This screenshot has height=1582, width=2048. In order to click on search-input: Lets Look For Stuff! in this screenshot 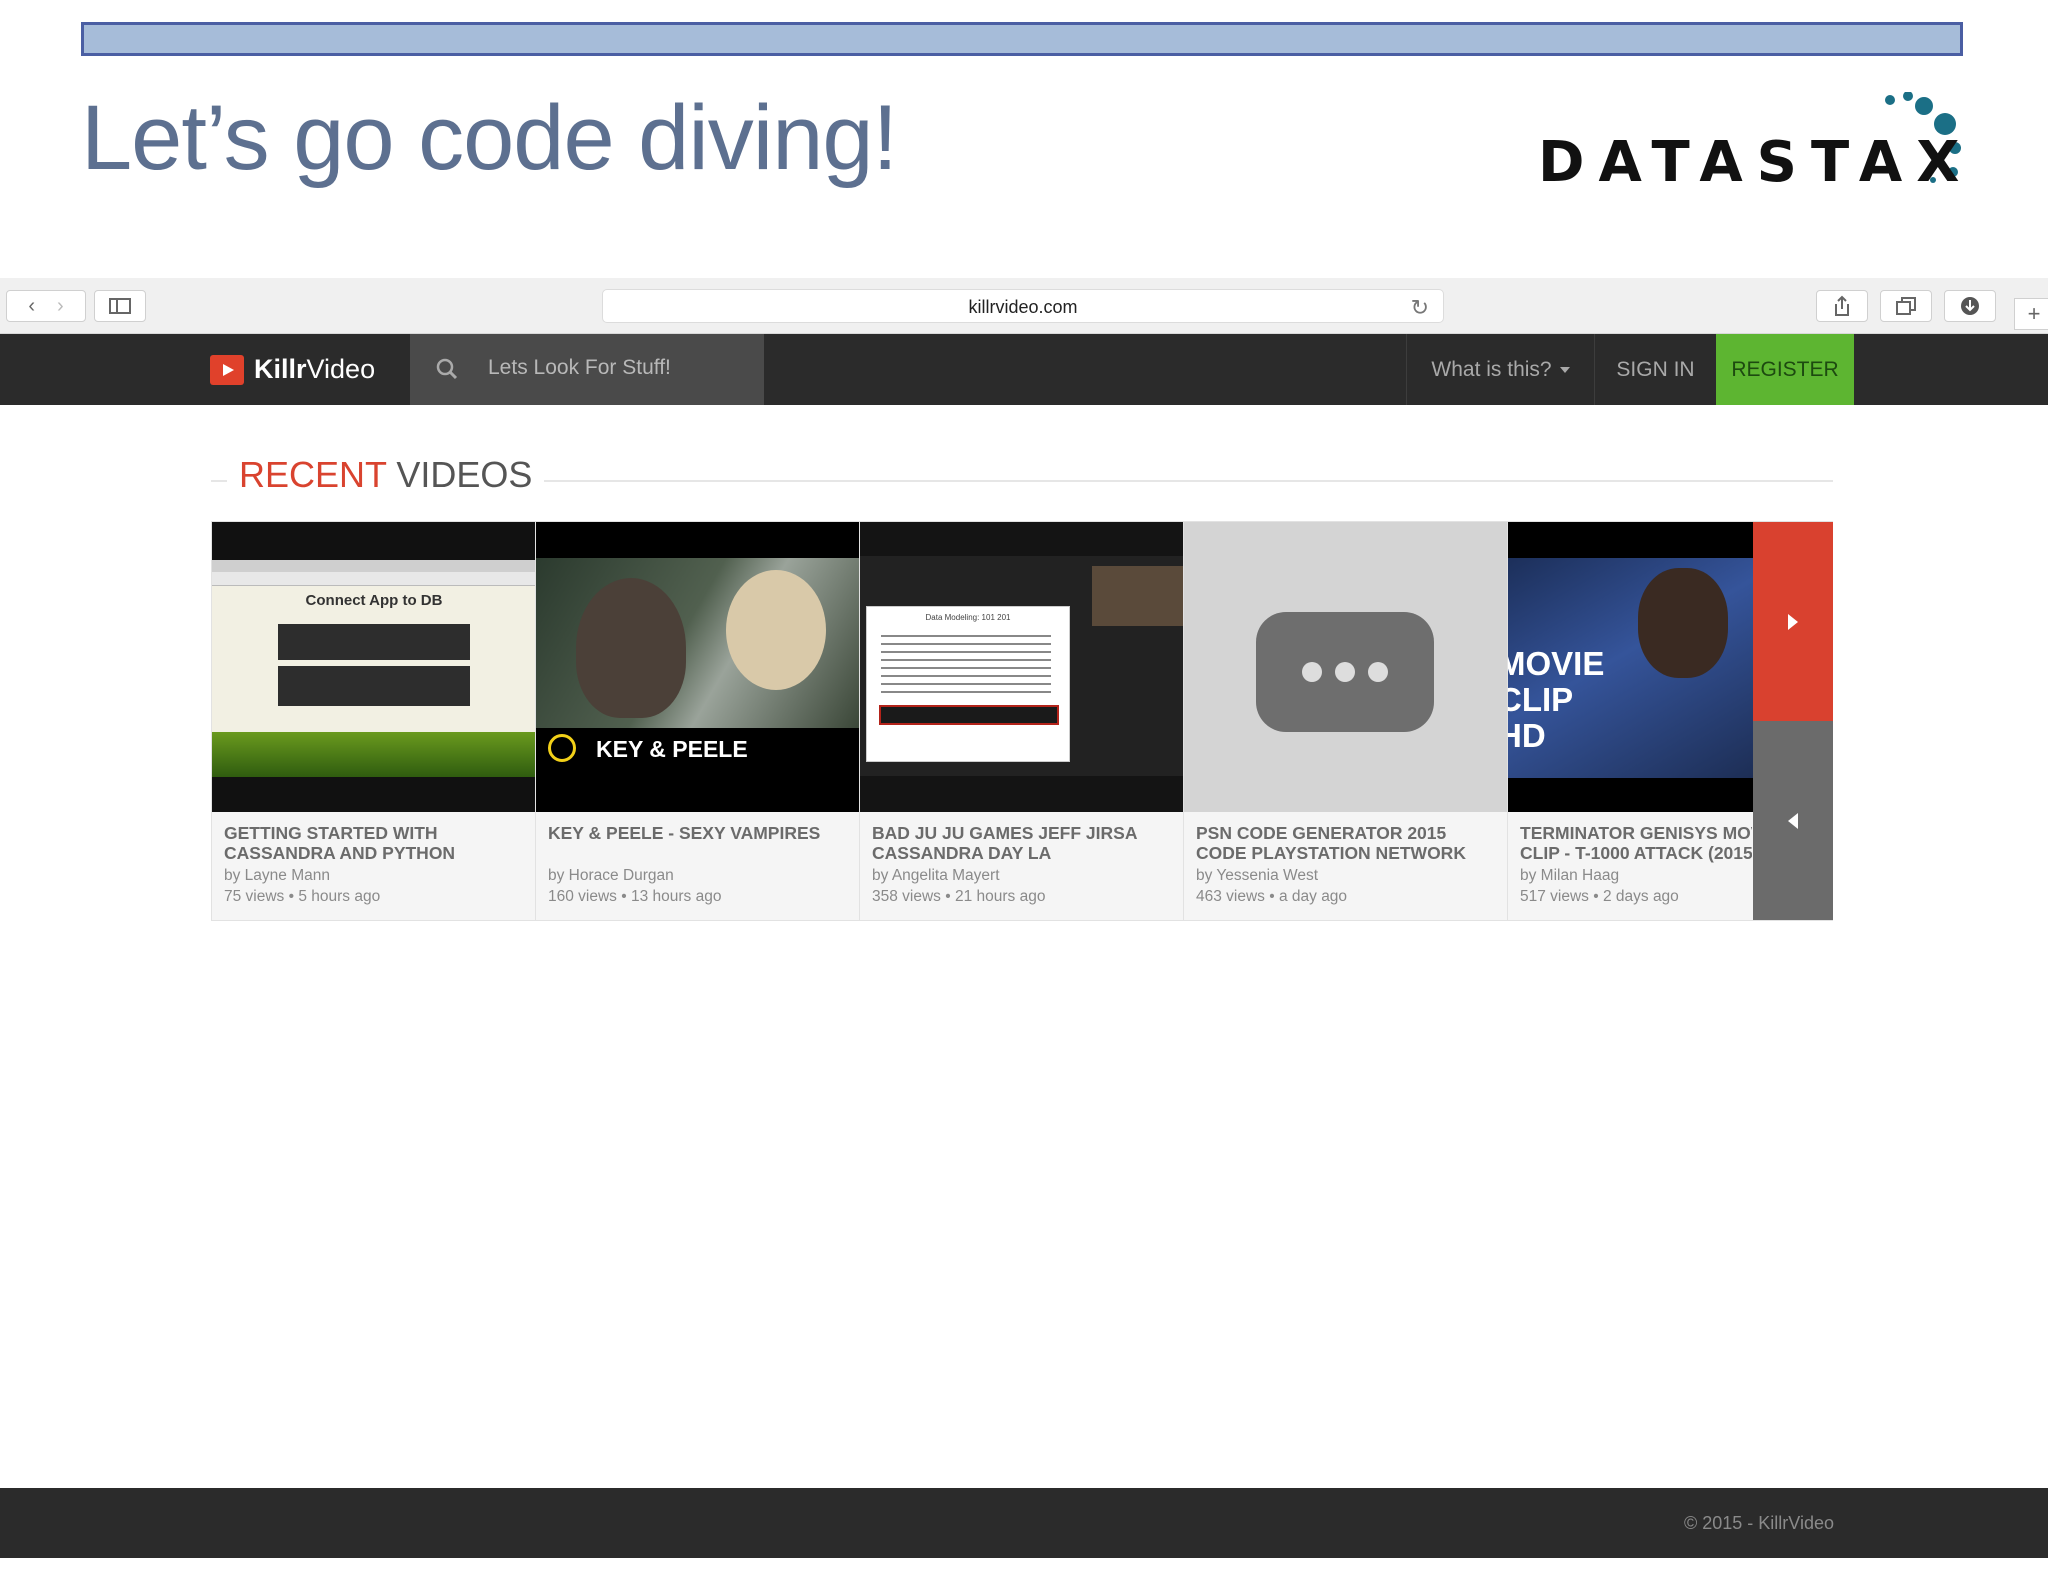, I will do `click(587, 369)`.